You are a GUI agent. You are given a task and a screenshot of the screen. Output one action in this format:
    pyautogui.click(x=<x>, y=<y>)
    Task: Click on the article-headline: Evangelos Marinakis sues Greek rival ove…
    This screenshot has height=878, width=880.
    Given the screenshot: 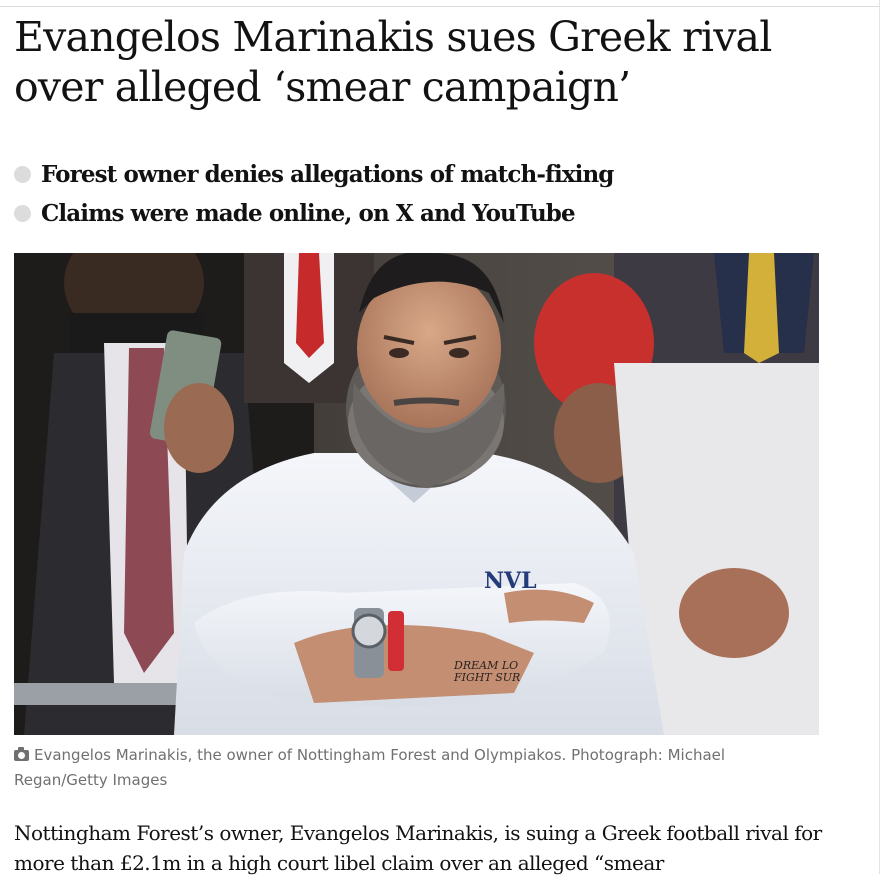 What is the action you would take?
    pyautogui.click(x=393, y=62)
    